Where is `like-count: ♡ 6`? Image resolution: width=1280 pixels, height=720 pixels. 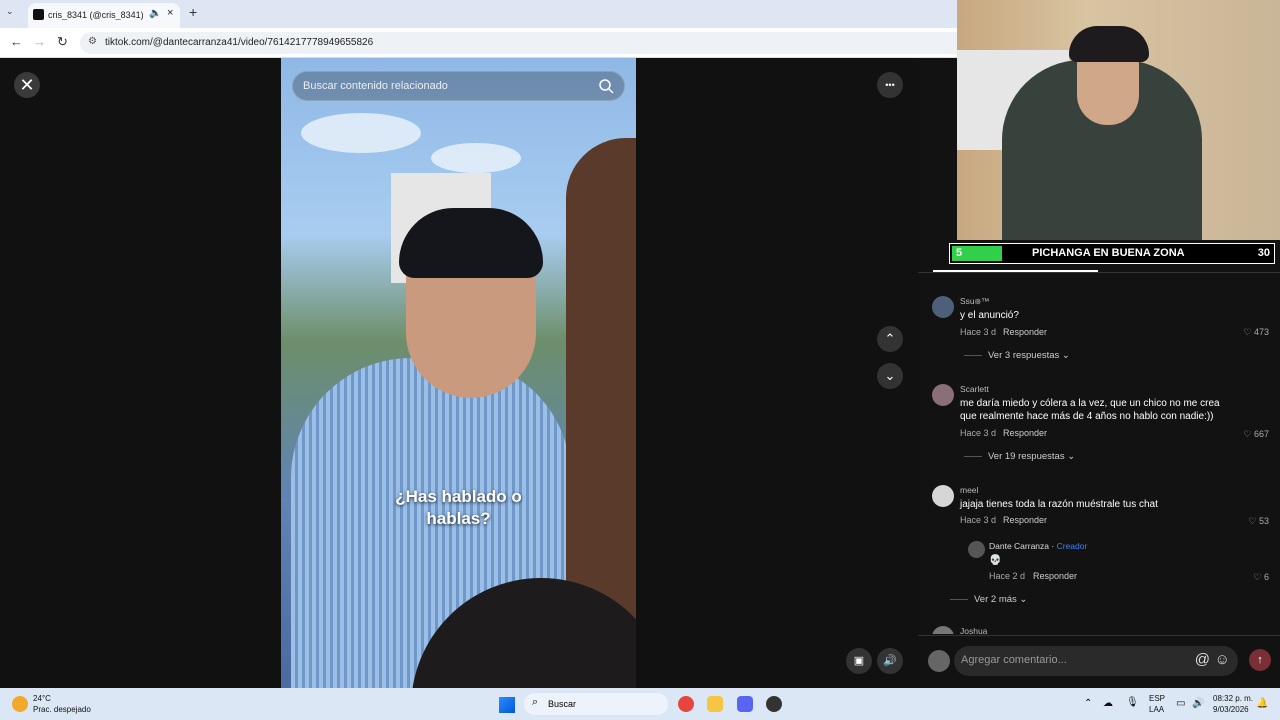
like-count: ♡ 6 is located at coordinates (1261, 577).